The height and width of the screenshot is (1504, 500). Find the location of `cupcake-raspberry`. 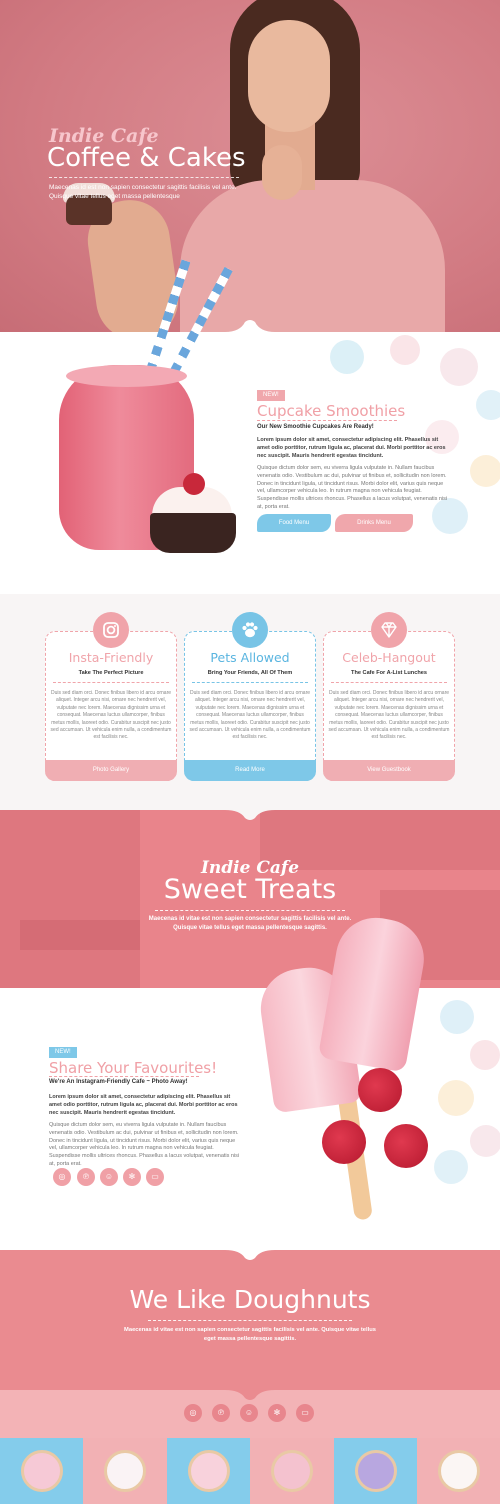

cupcake-raspberry is located at coordinates (194, 484).